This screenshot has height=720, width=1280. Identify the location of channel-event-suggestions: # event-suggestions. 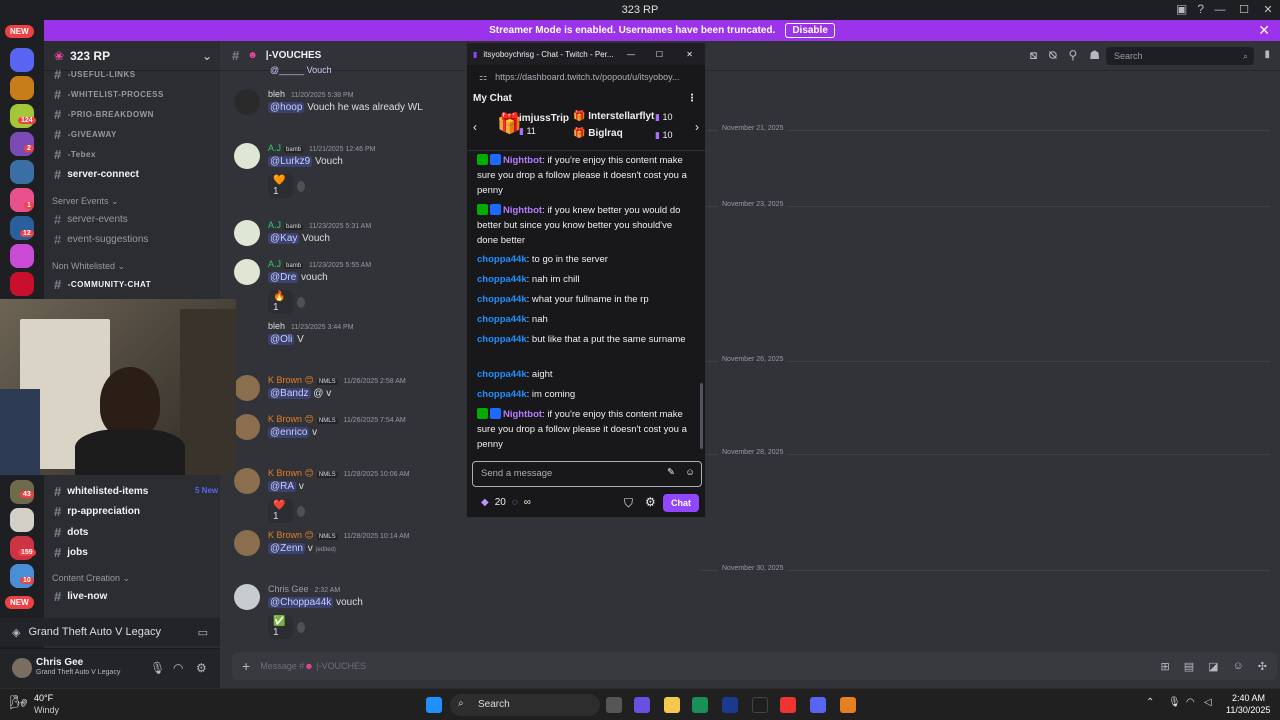
(101, 239).